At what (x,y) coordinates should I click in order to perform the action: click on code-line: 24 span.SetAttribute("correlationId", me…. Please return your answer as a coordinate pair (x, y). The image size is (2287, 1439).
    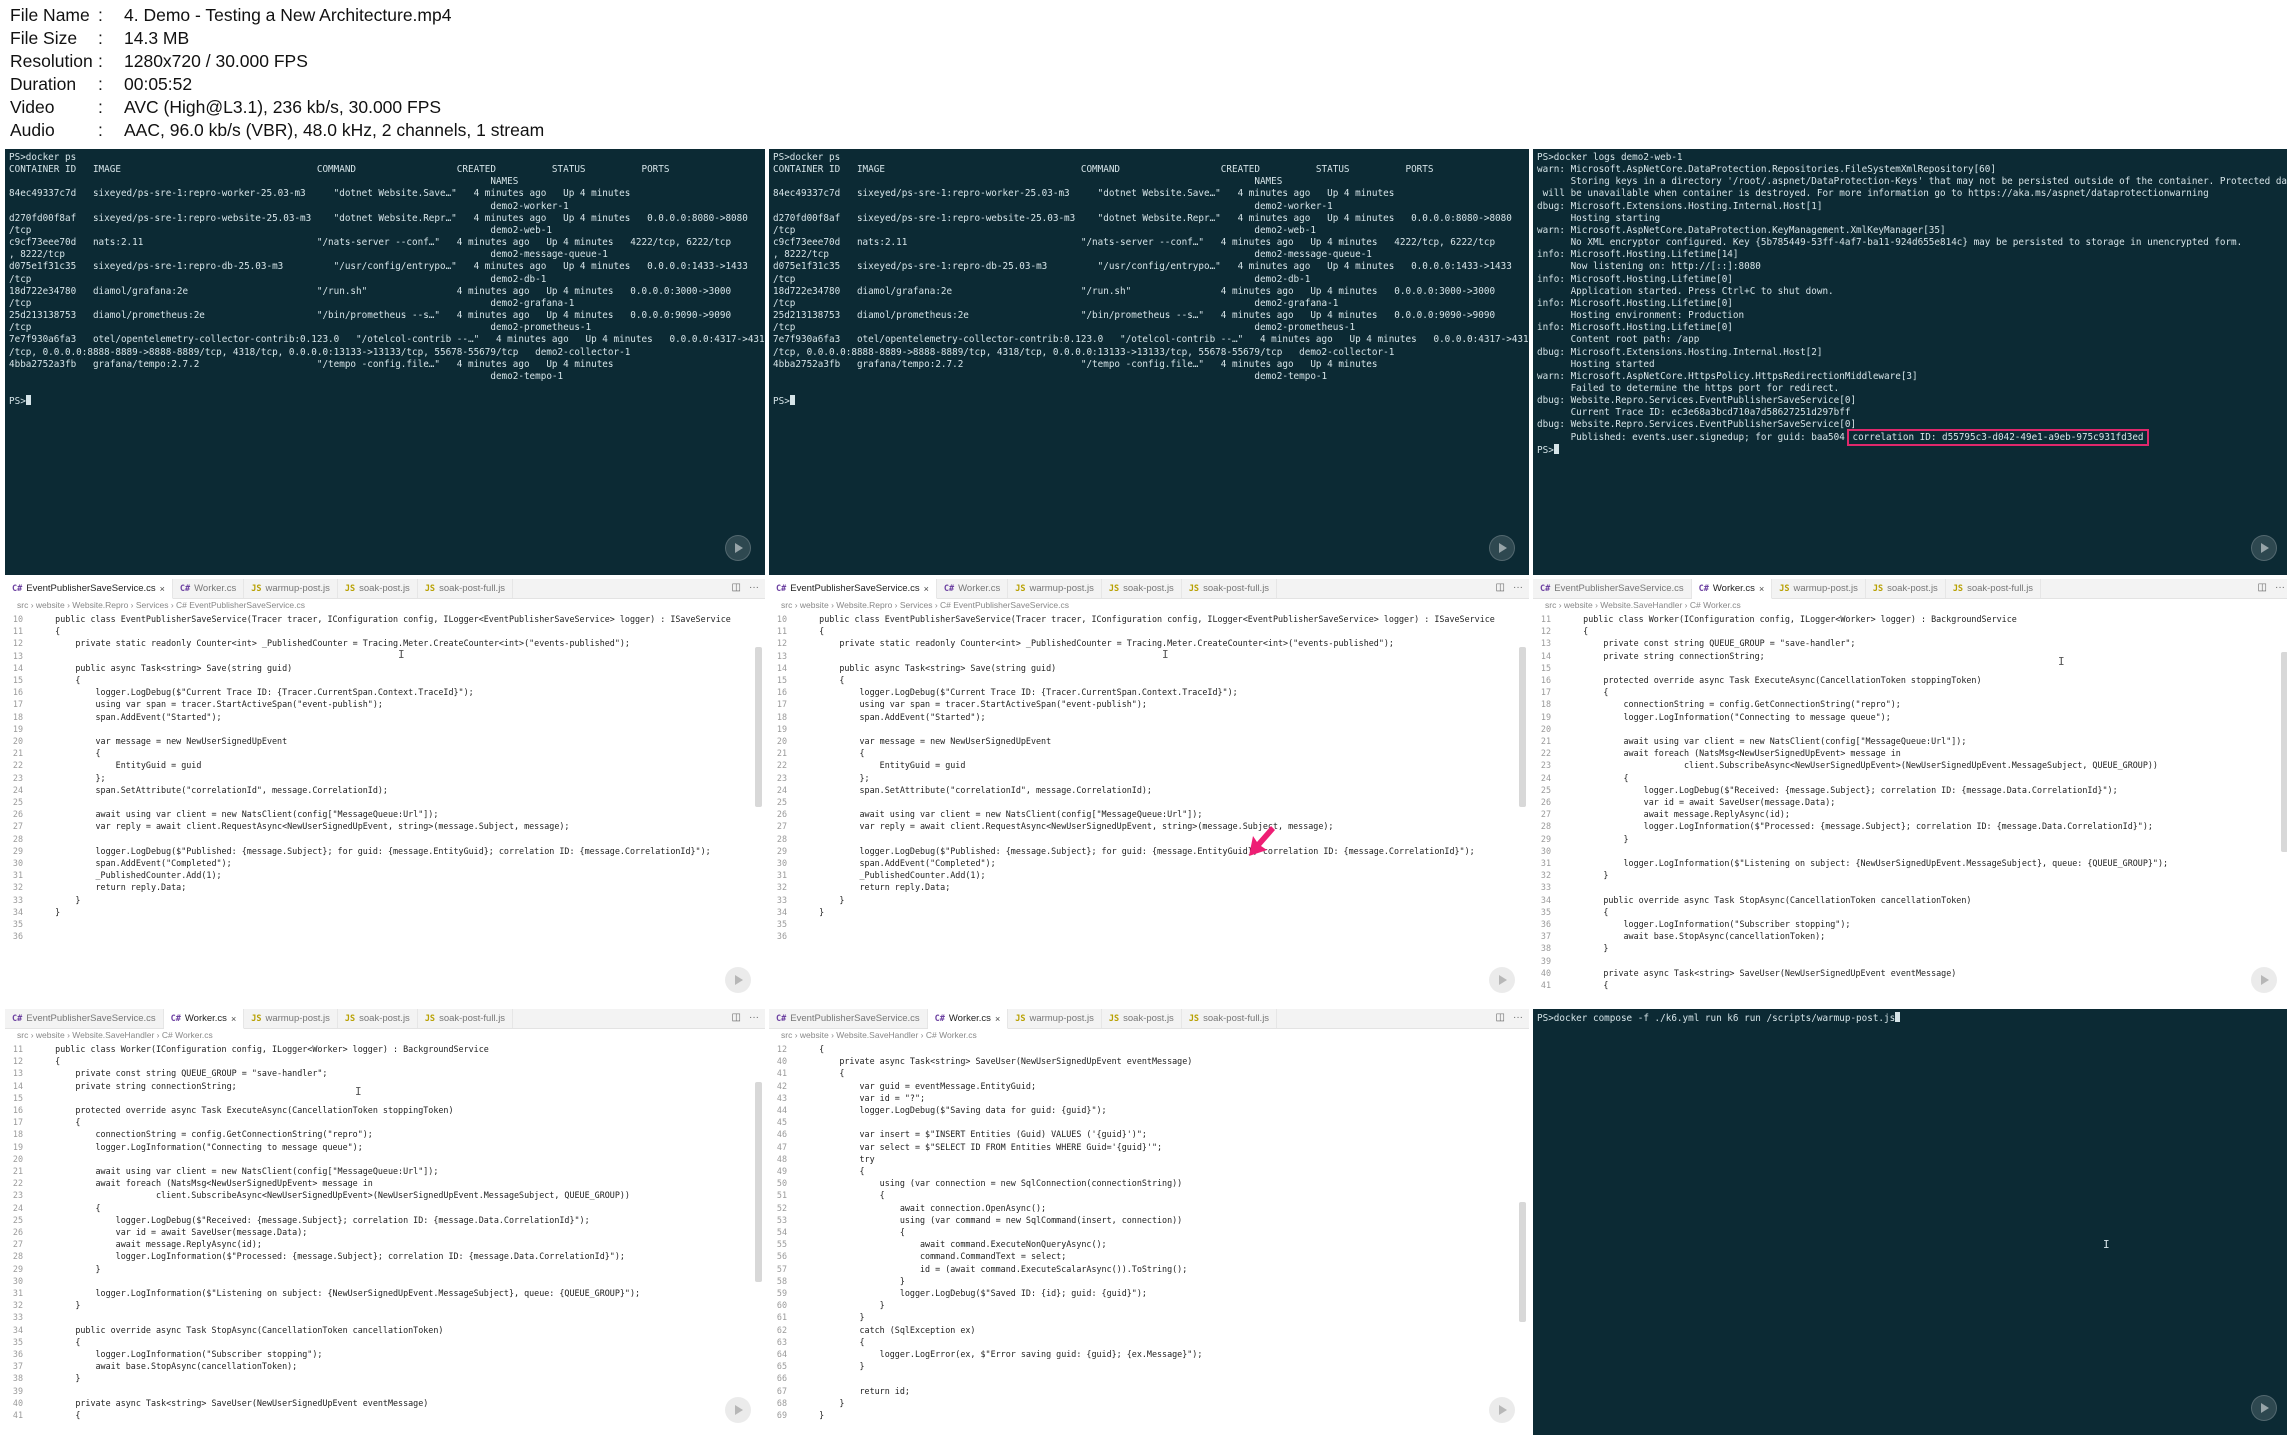
    Looking at the image, I should click on (1149, 790).